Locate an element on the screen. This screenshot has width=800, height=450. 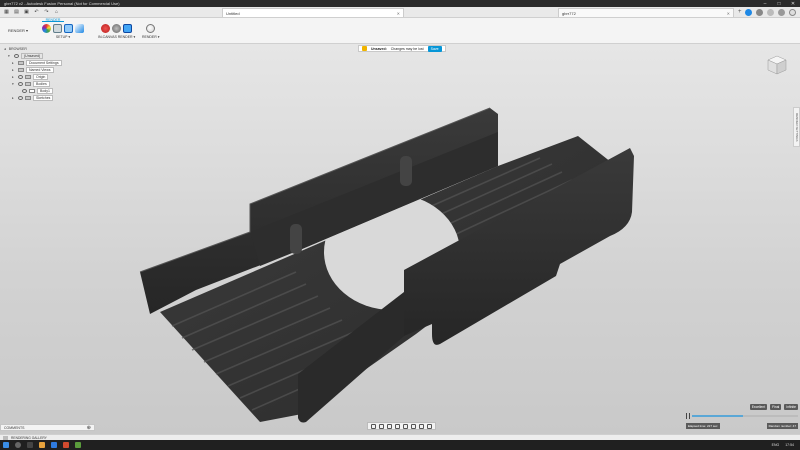
grid-settings-icon is located at coordinates (421, 426).